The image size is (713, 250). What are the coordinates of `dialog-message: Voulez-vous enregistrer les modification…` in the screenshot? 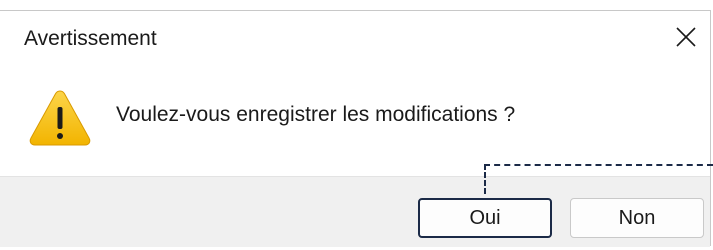 It's located at (316, 114).